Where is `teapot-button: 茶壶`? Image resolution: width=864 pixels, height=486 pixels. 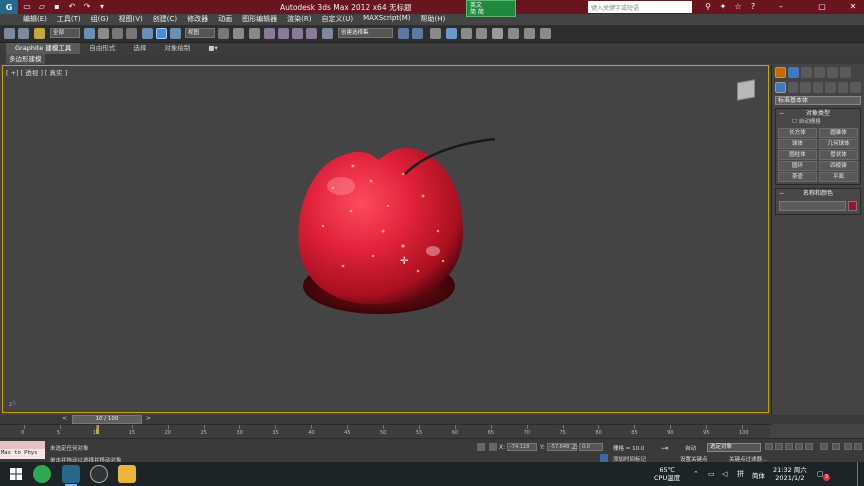 teapot-button: 茶壶 is located at coordinates (797, 177).